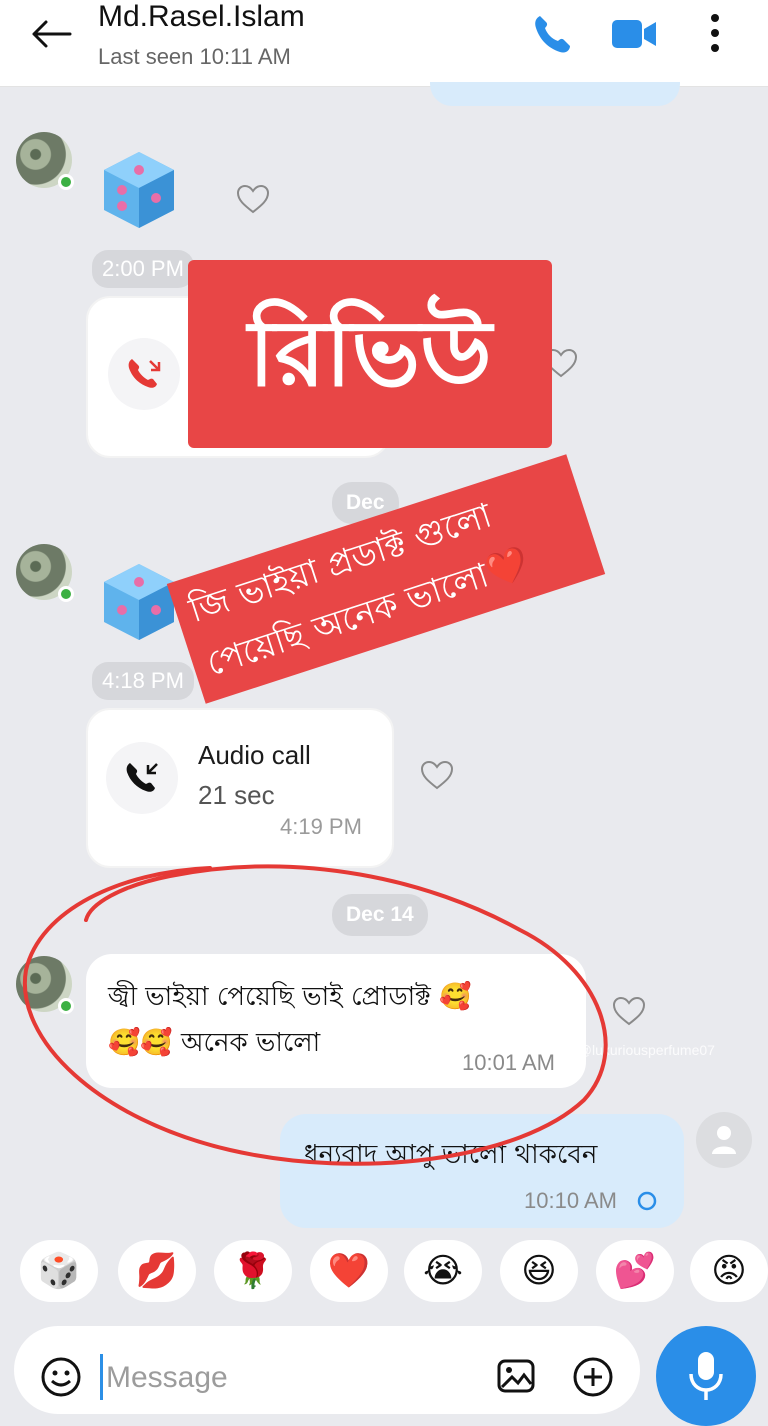 This screenshot has width=768, height=1426. What do you see at coordinates (61, 1377) in the screenshot?
I see `emoji-icon` at bounding box center [61, 1377].